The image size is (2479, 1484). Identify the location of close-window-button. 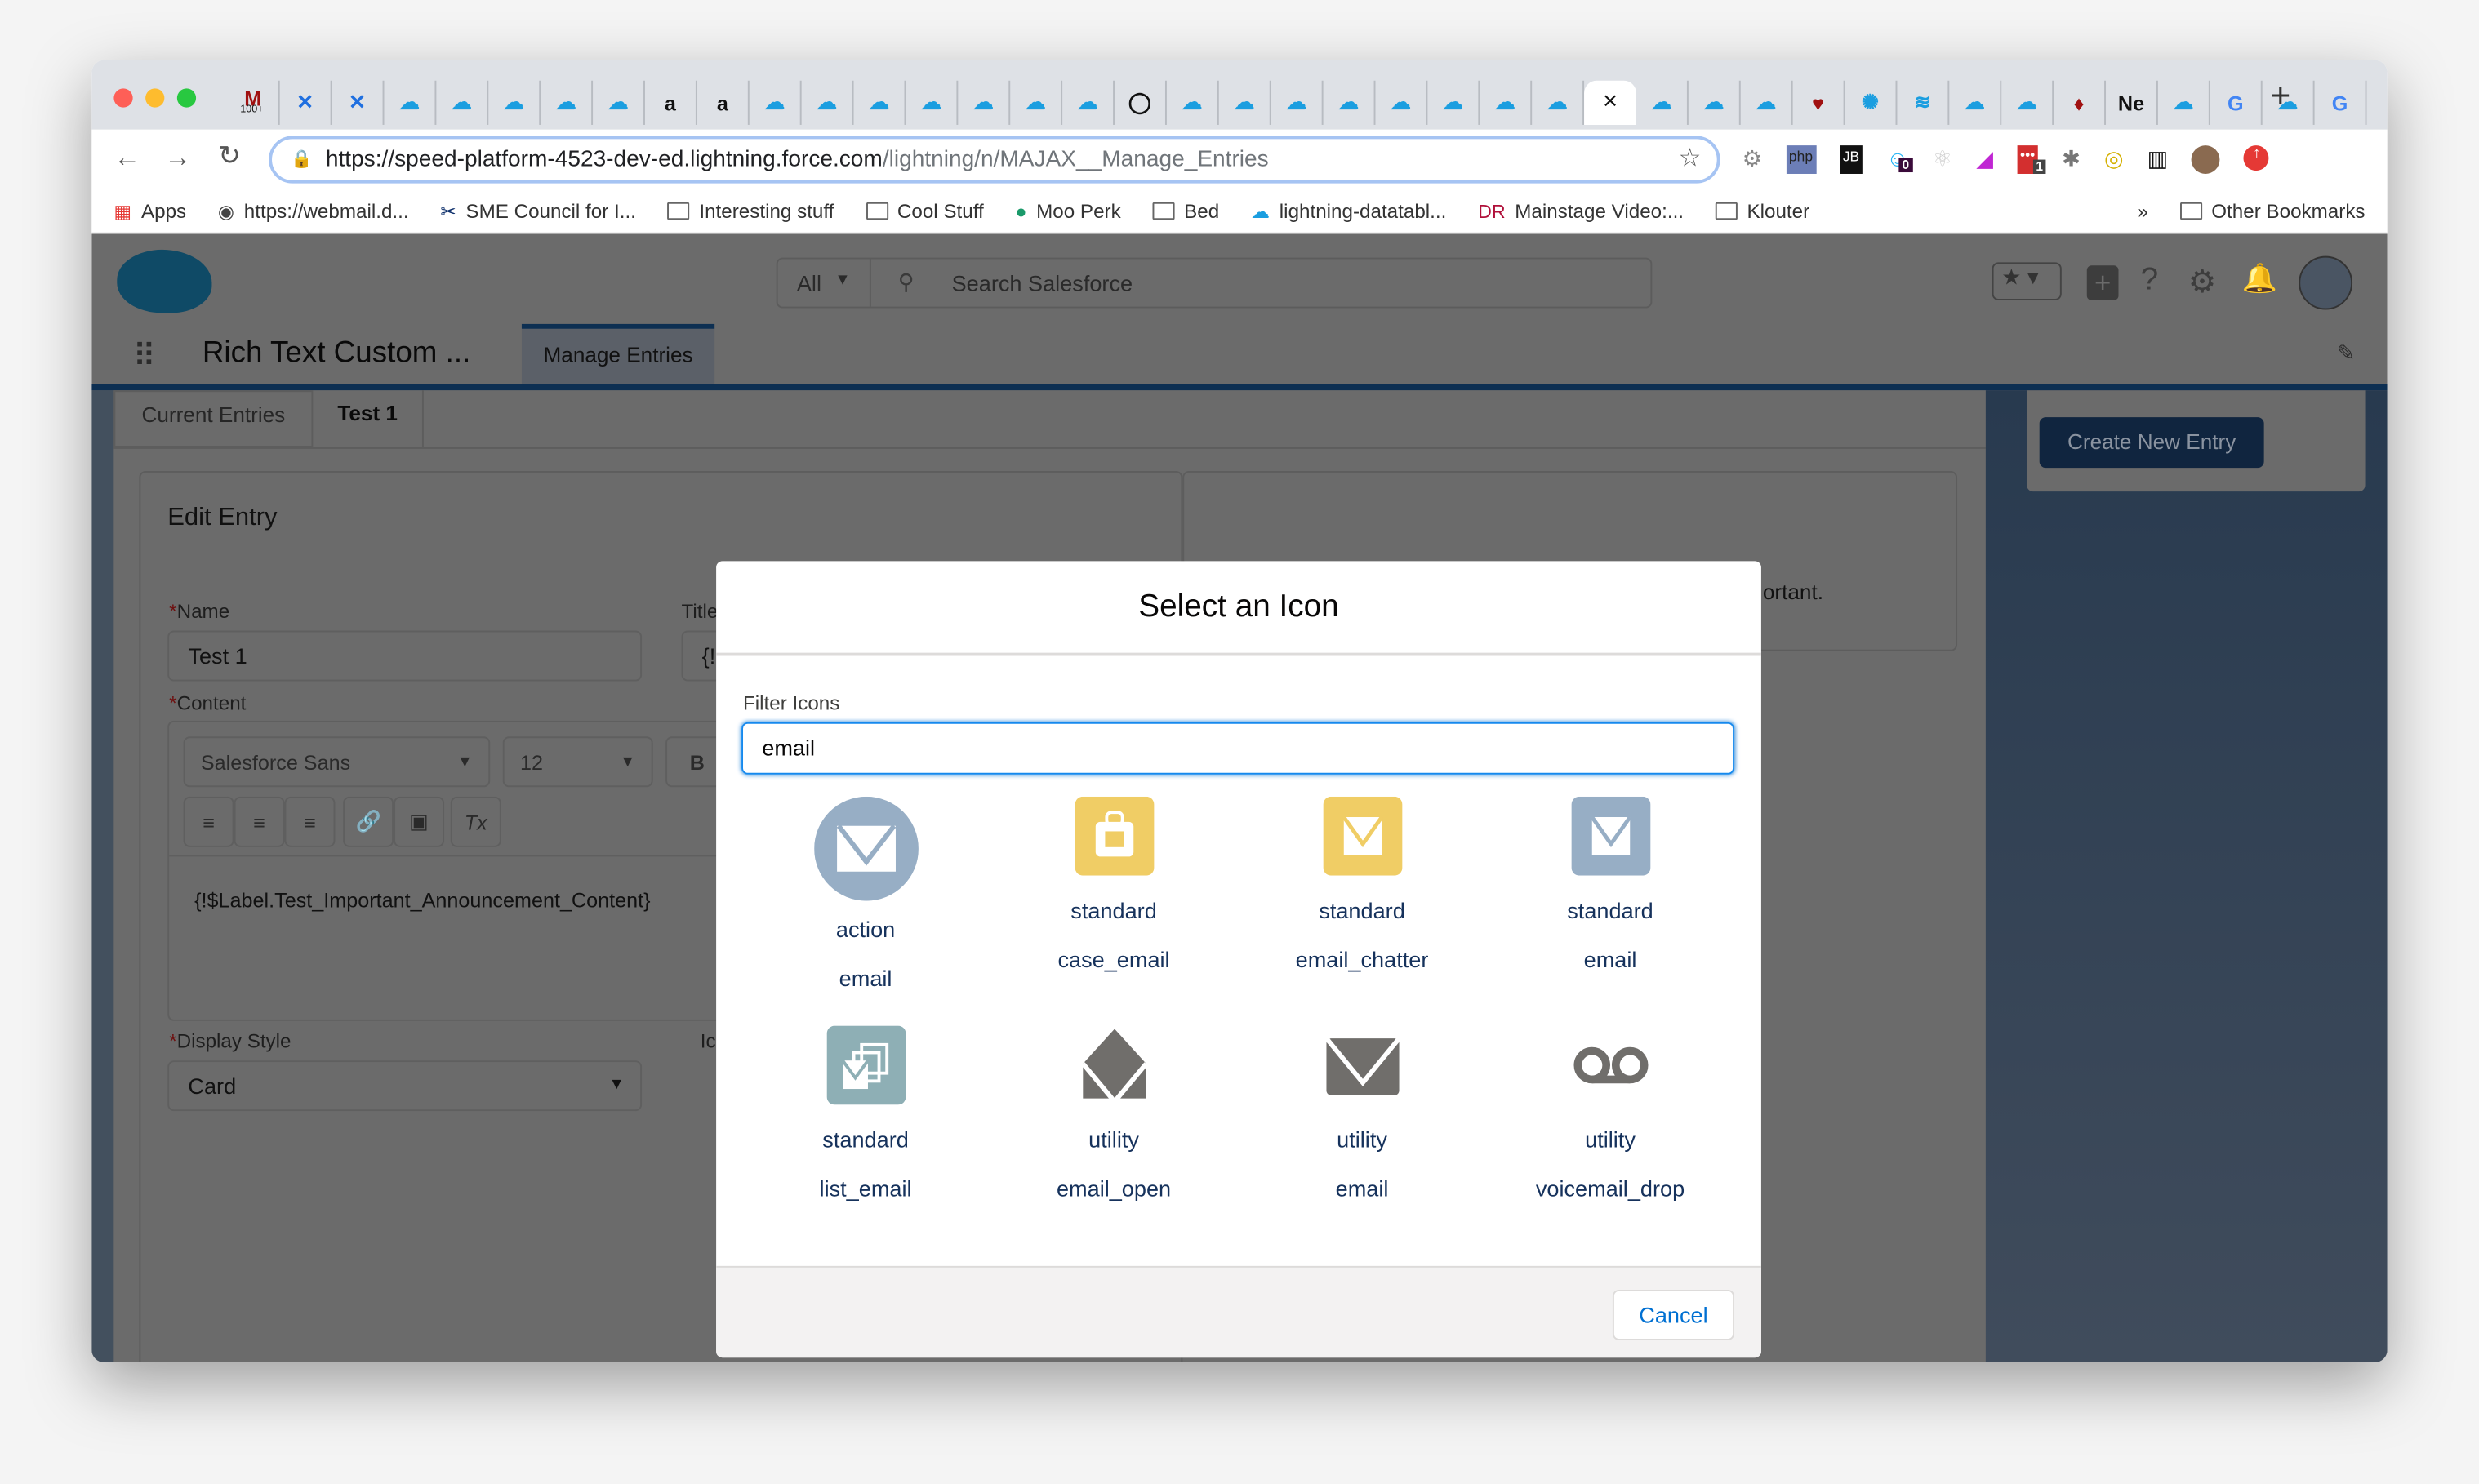
(123, 98).